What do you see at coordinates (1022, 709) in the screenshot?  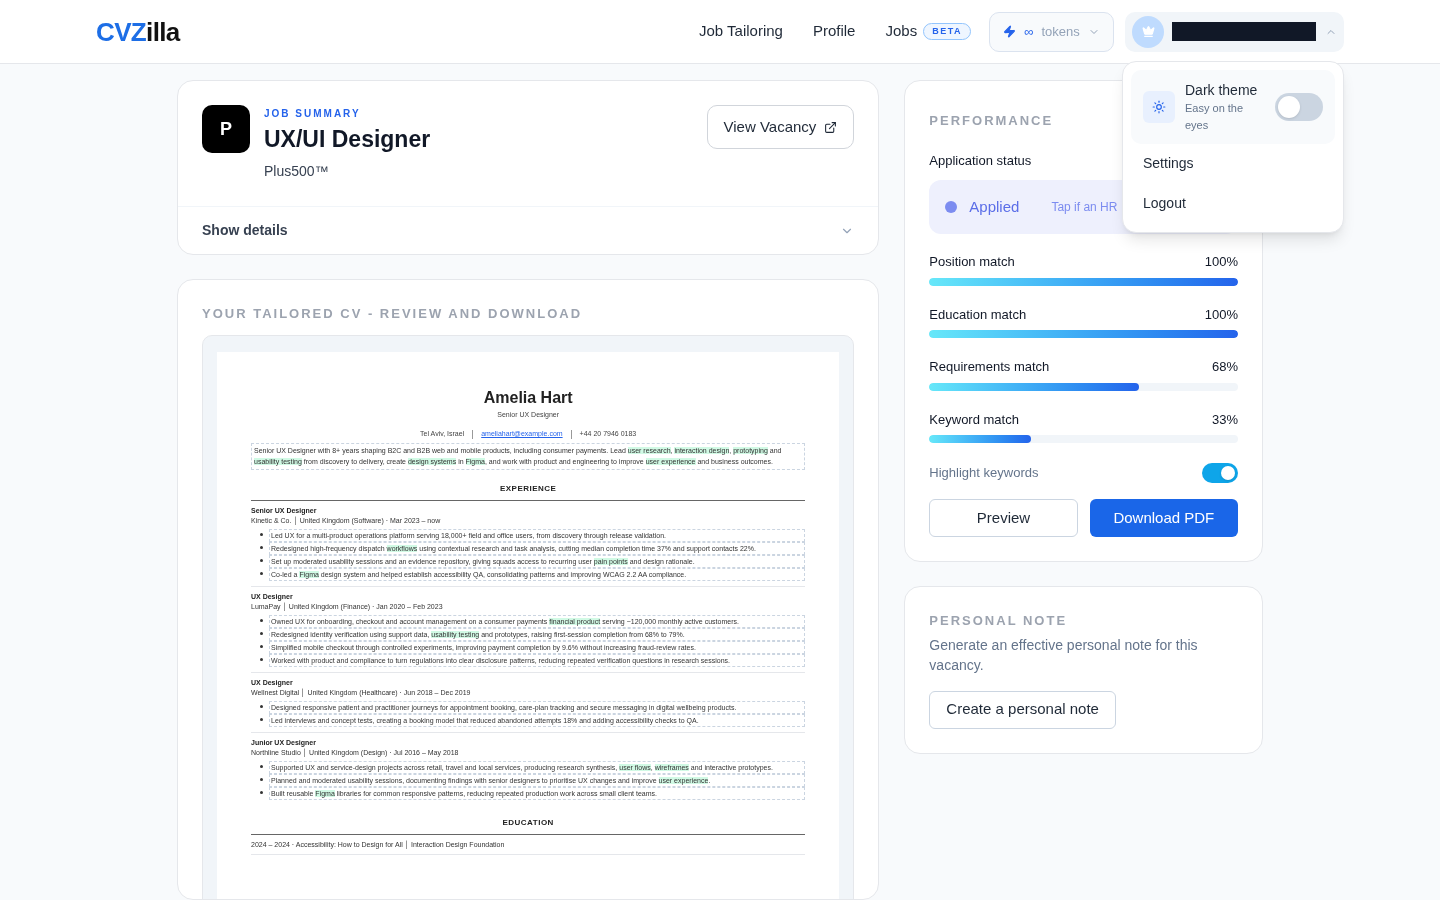 I see `create-note-button: Create a personal note` at bounding box center [1022, 709].